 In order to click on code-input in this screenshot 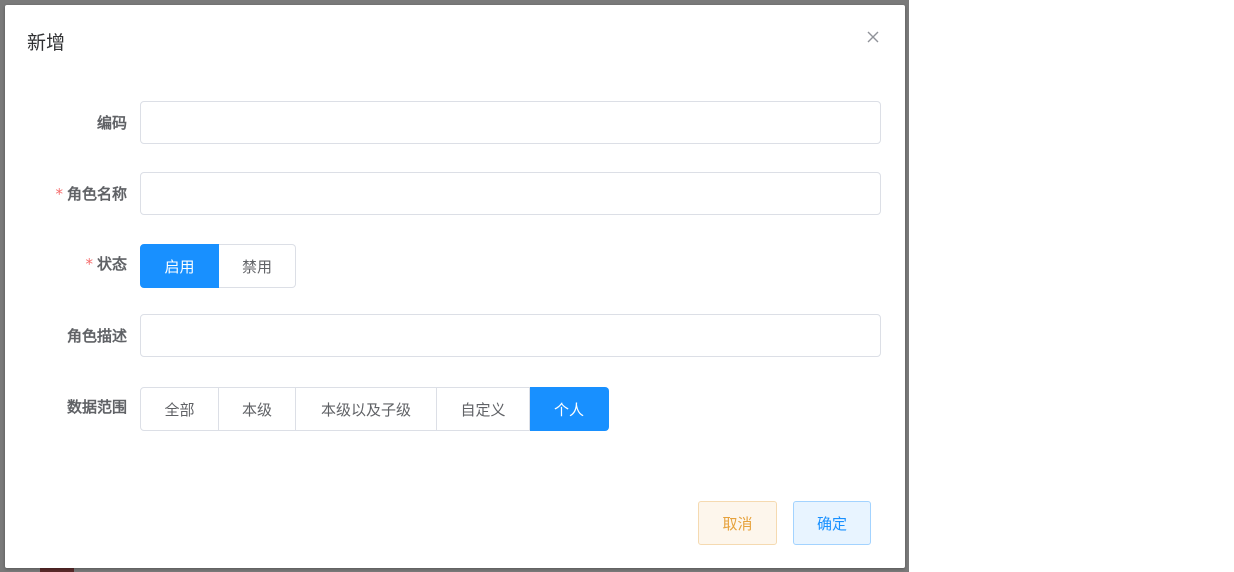, I will do `click(510, 122)`.